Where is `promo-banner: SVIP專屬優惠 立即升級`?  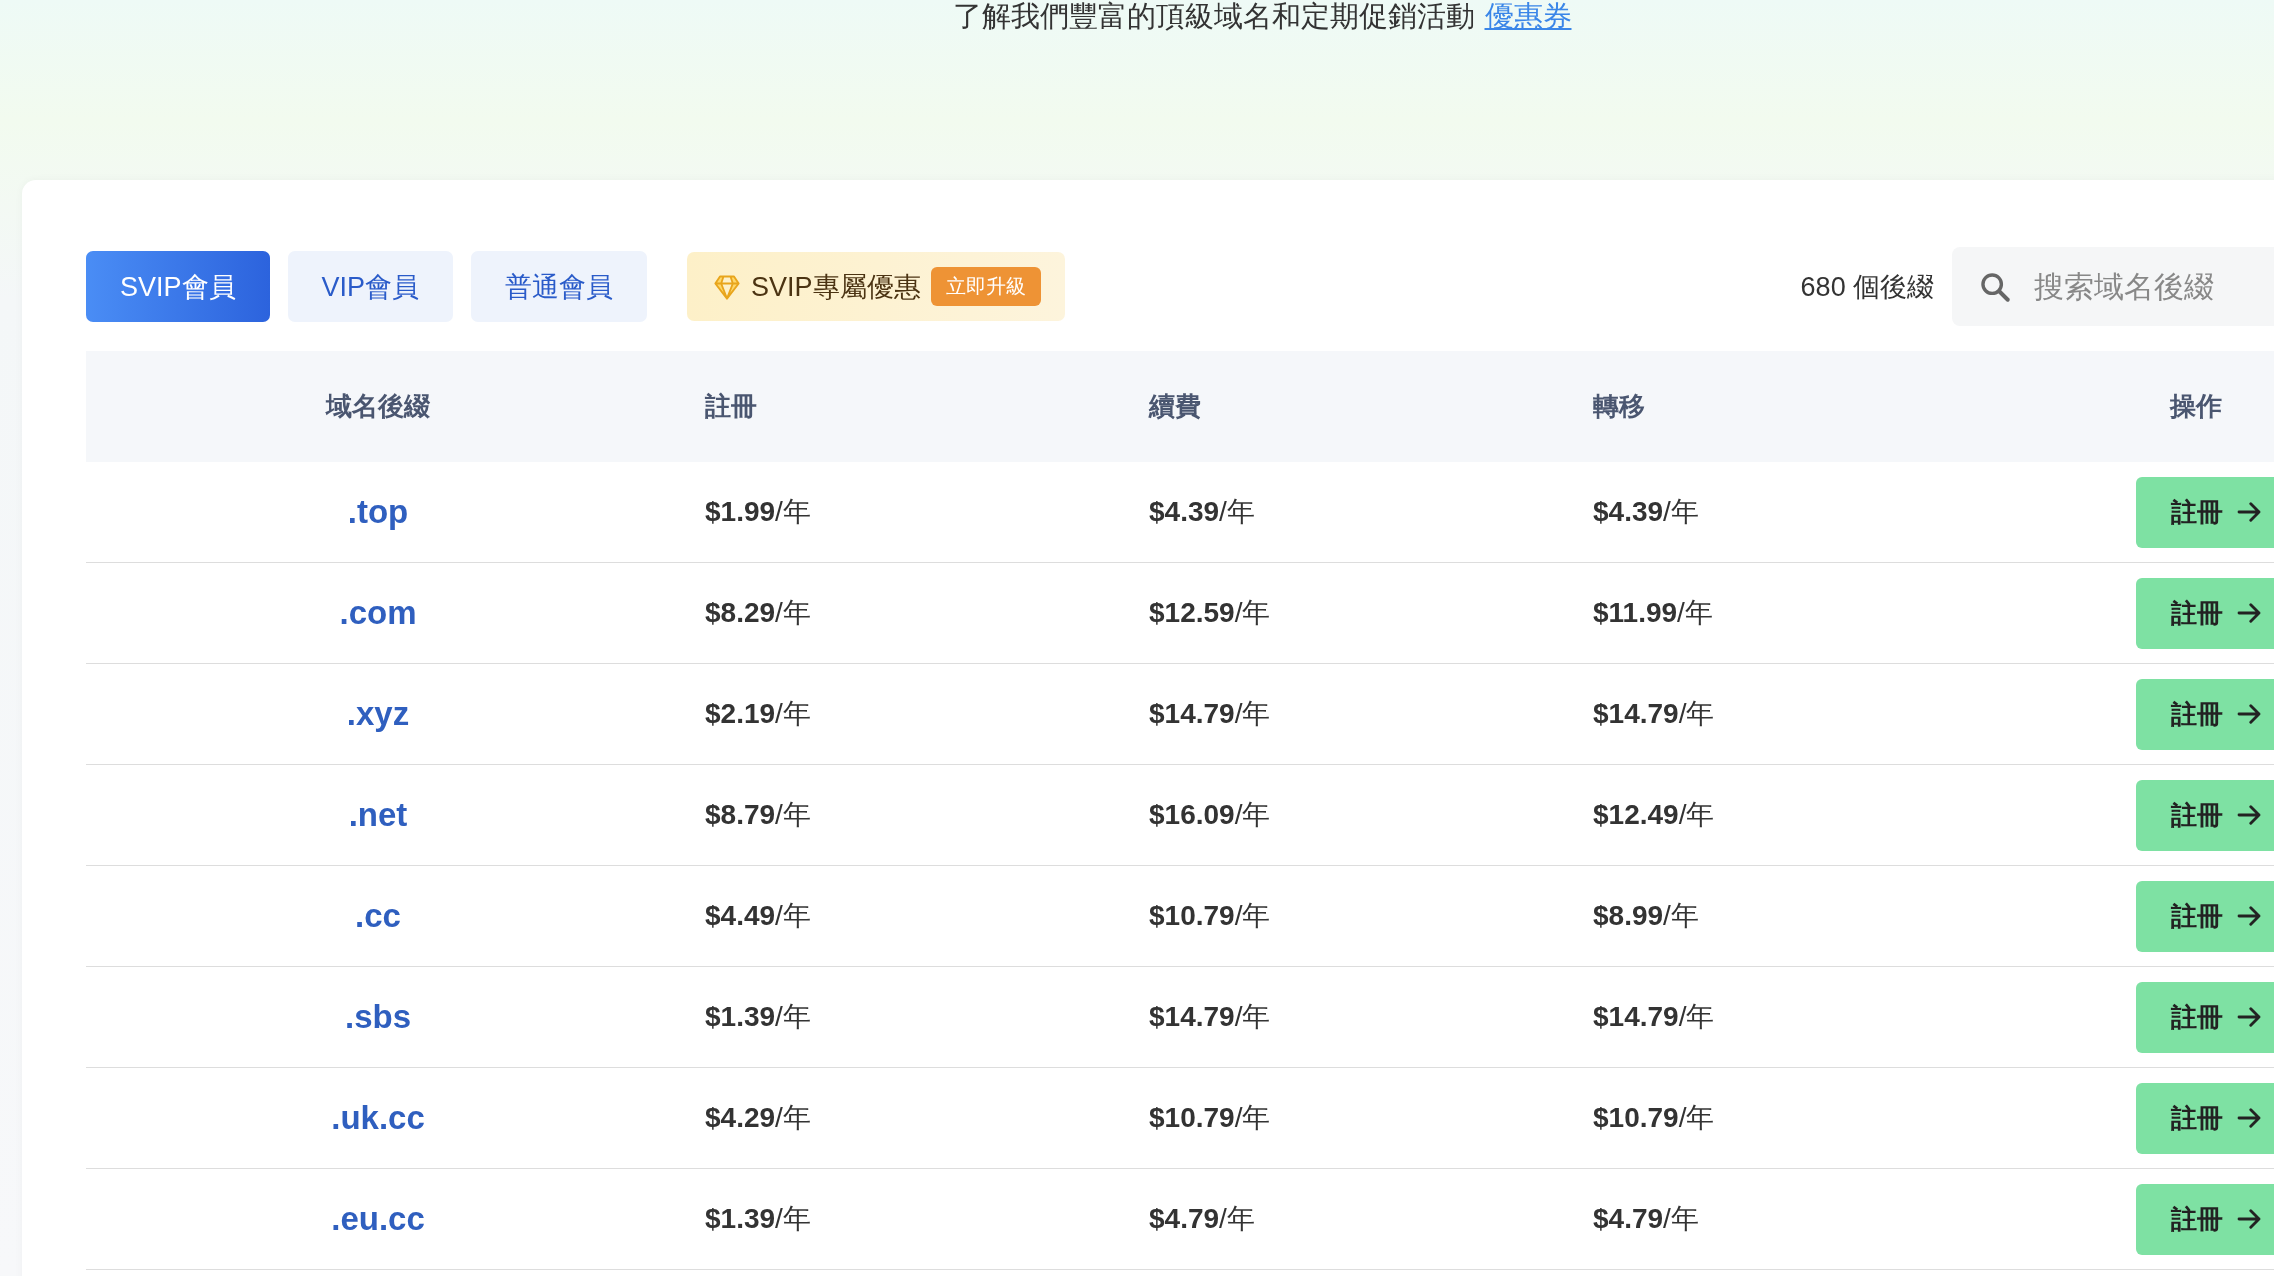
promo-banner: SVIP專屬優惠 立即升級 is located at coordinates (876, 286).